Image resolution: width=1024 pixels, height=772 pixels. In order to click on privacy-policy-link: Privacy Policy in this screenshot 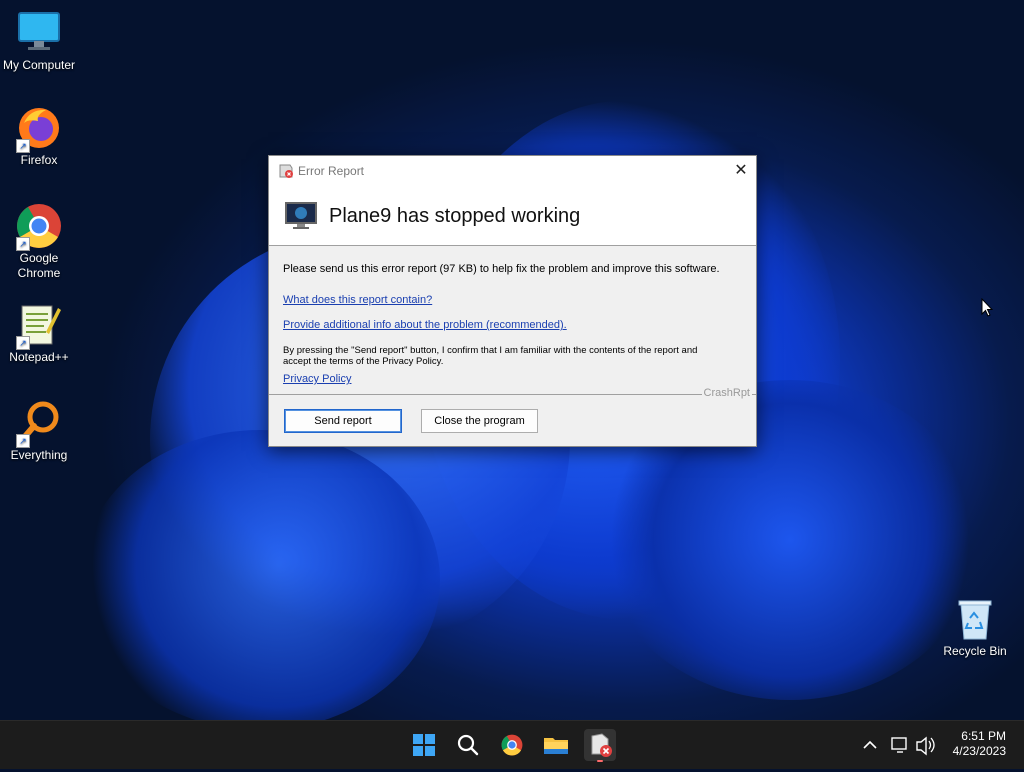, I will do `click(317, 379)`.